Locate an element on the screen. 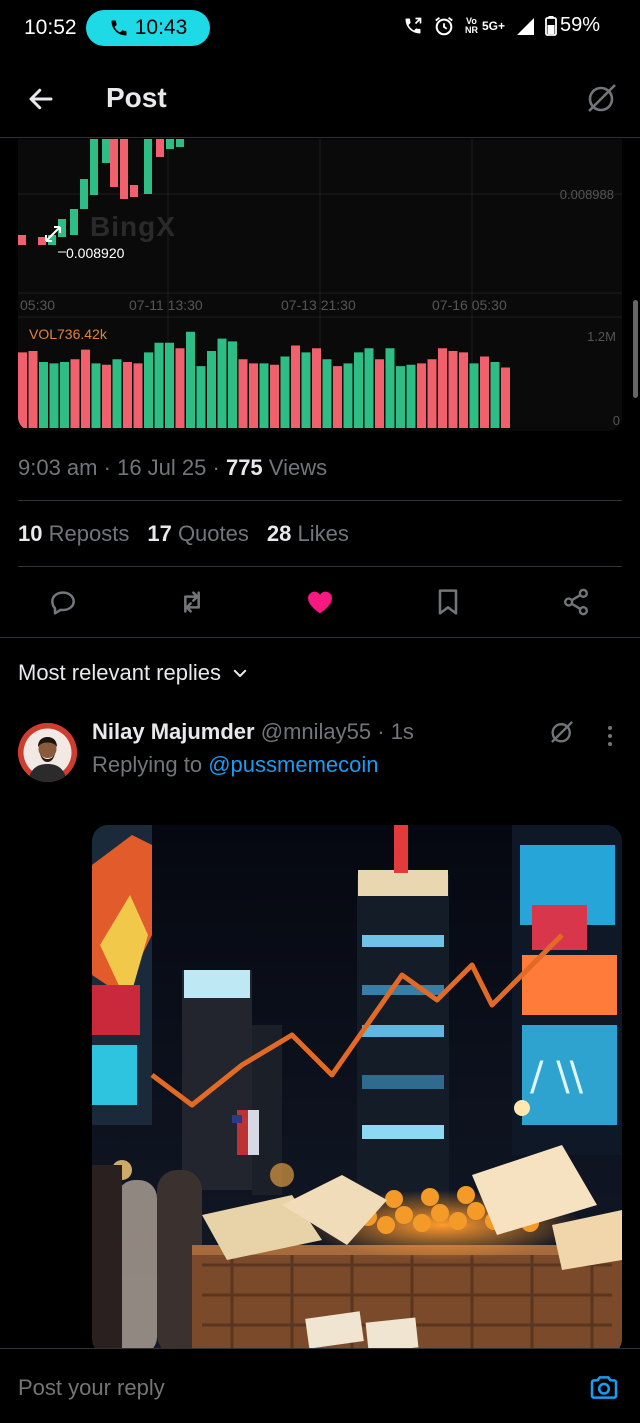 This screenshot has width=640, height=1423. alarm-icon is located at coordinates (444, 25).